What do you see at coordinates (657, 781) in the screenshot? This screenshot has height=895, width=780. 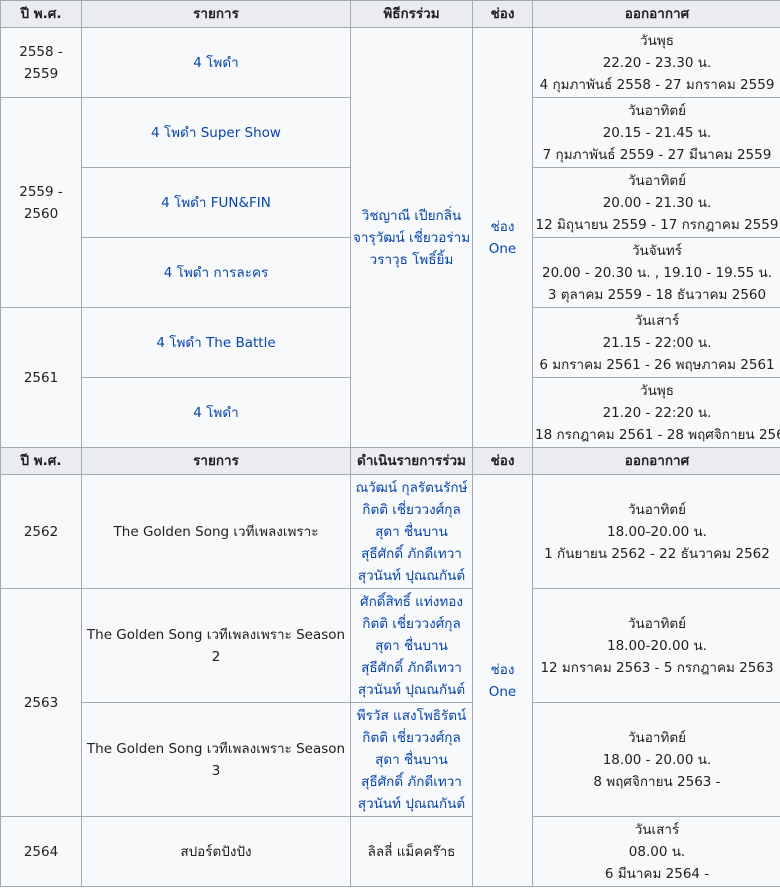 I see `broadcast-dates: 8 พฤศจิกายน 2563 -` at bounding box center [657, 781].